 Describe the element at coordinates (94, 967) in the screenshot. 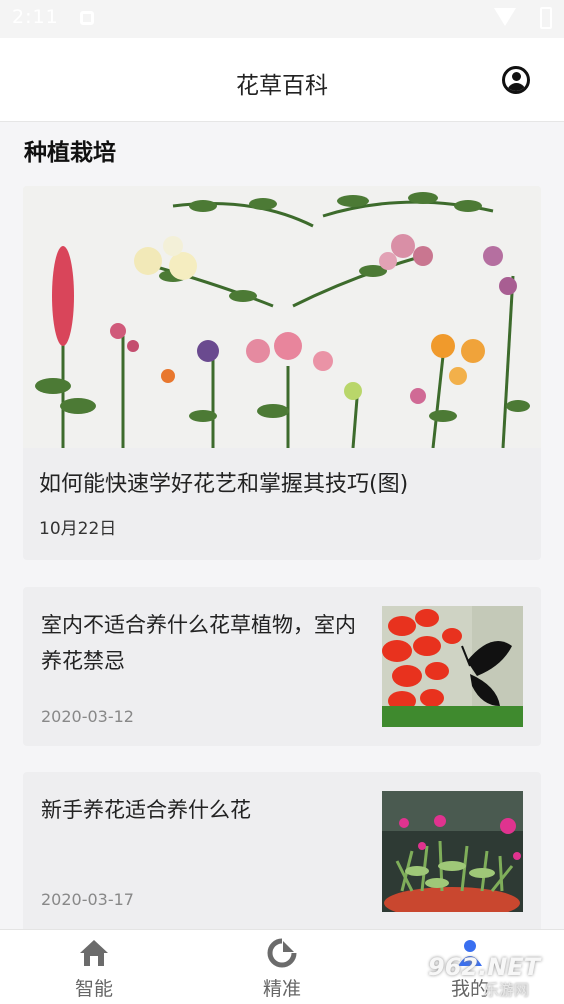

I see `tab-smart: 智能` at that location.